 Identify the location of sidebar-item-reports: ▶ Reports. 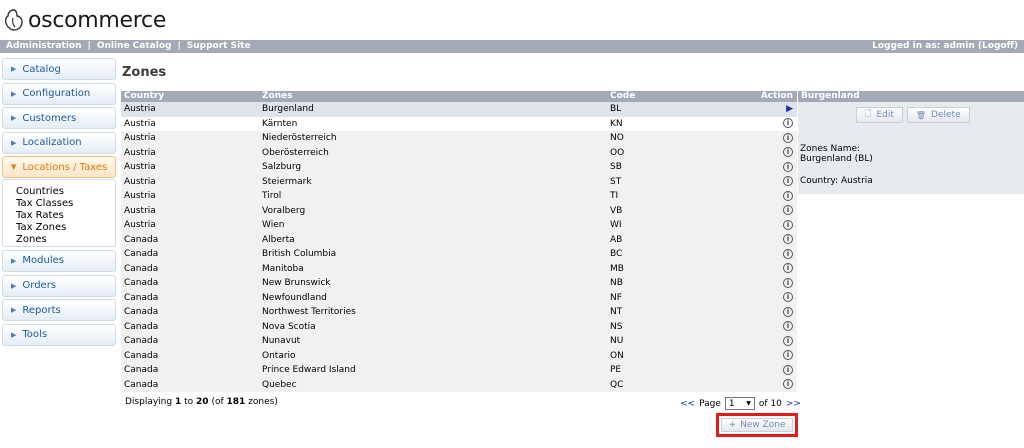
(59, 310).